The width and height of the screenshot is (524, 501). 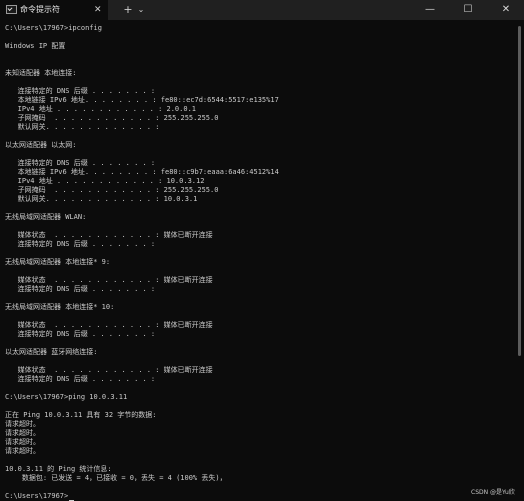 I want to click on chevron-down-icon: ⌄, so click(x=141, y=10).